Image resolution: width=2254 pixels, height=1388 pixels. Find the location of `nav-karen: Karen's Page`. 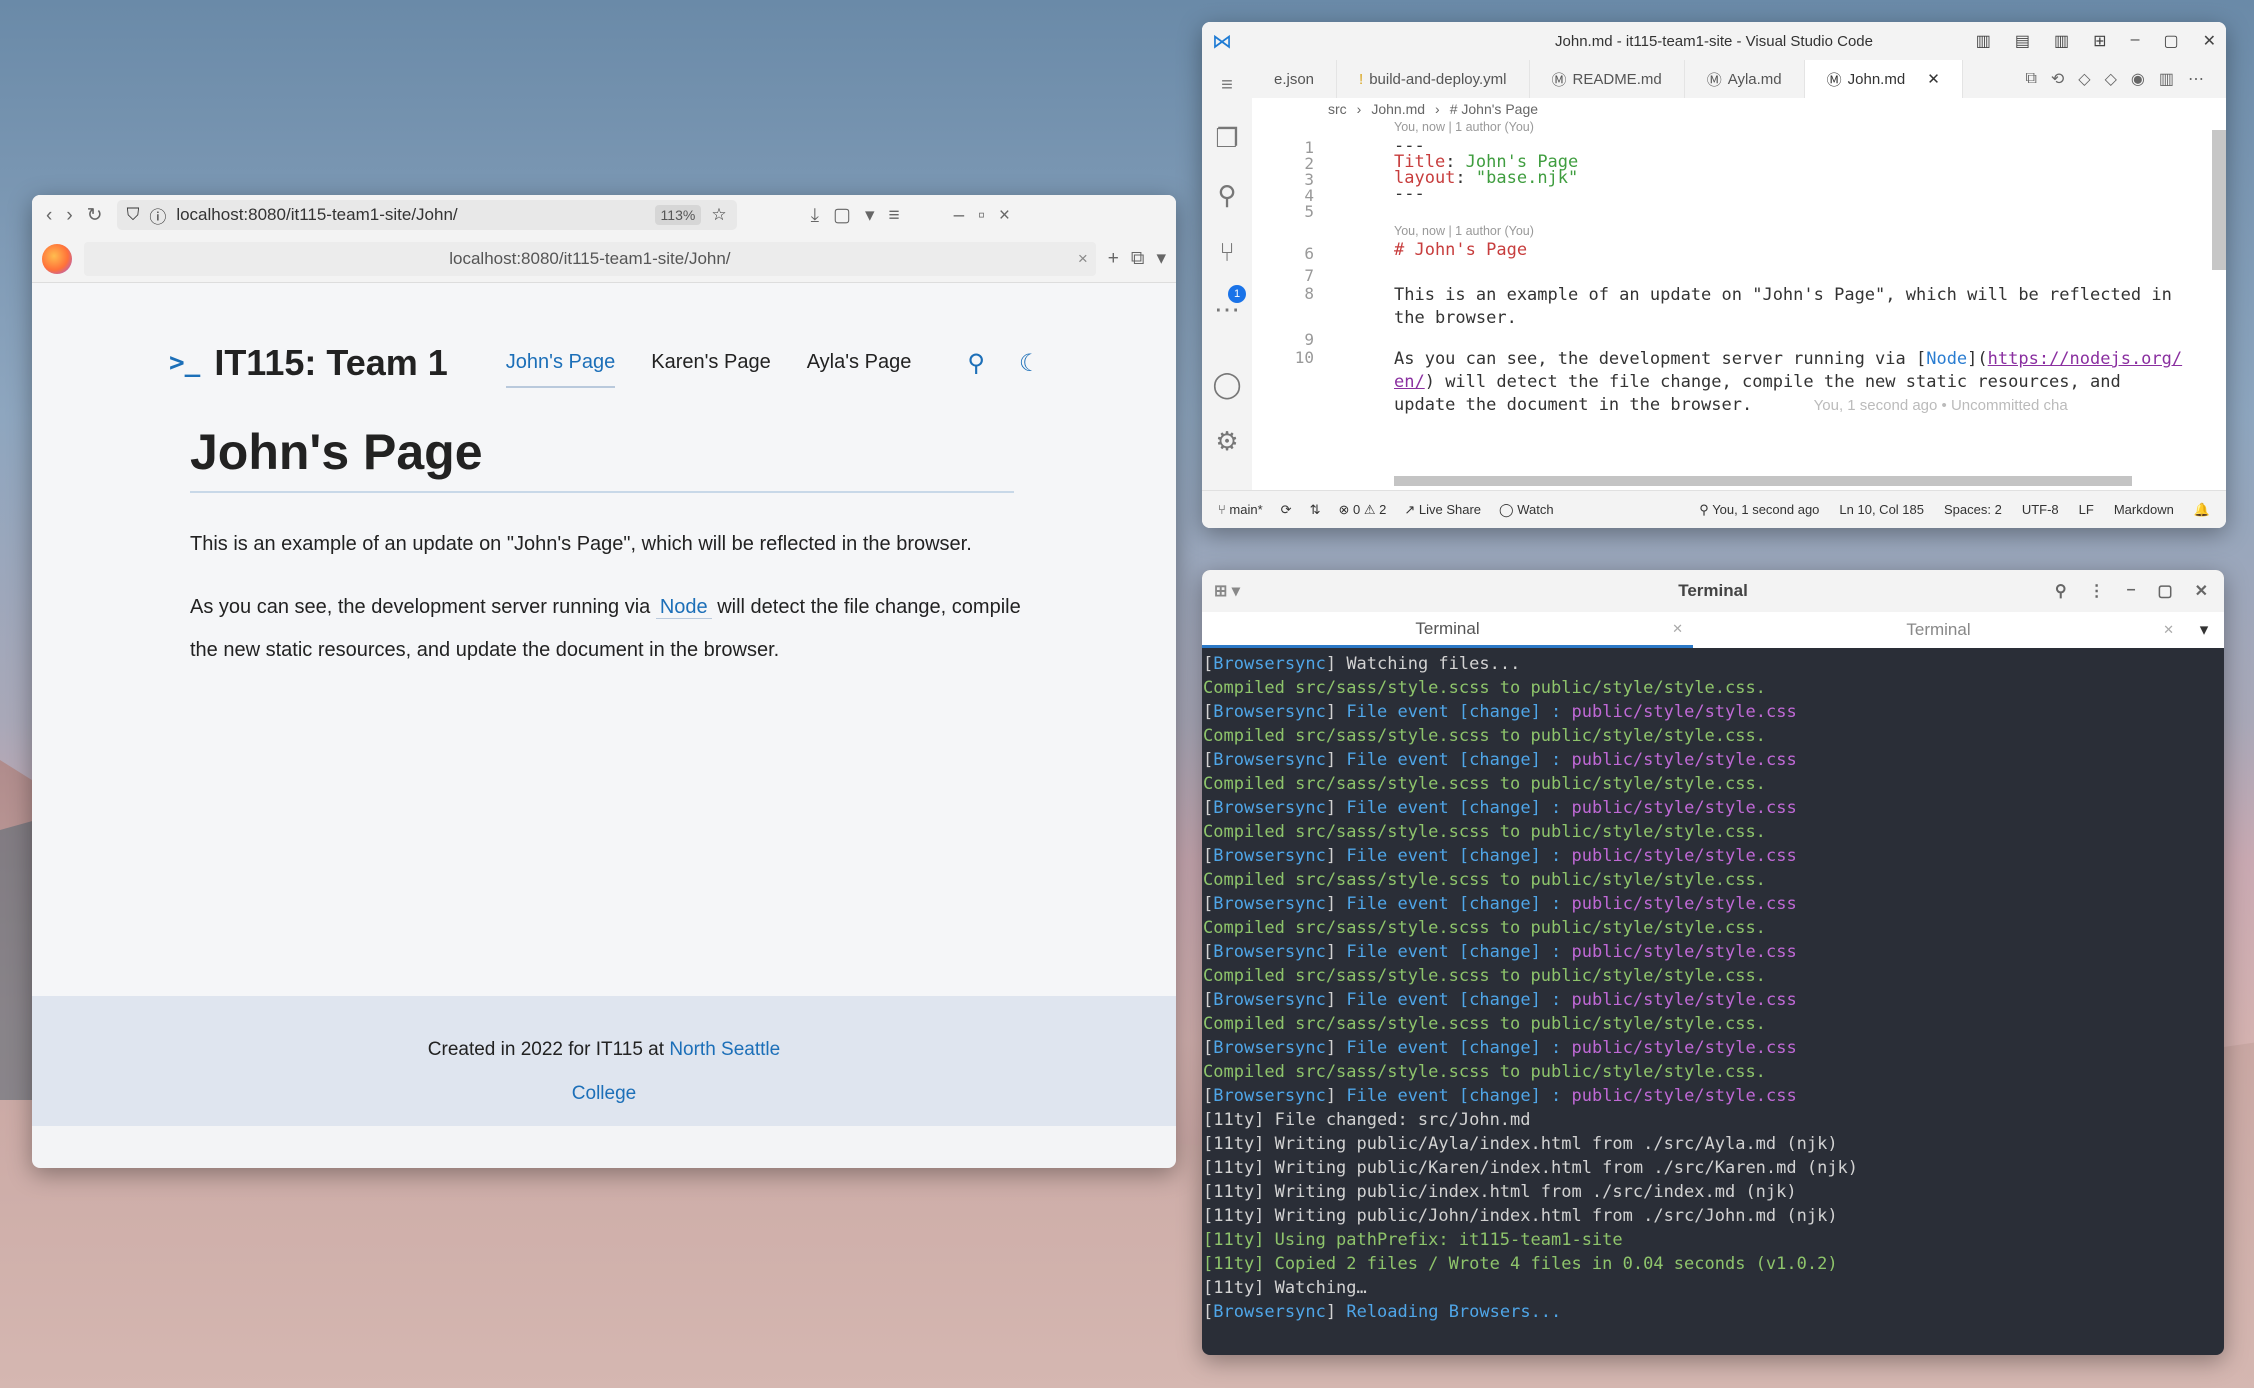

nav-karen: Karen's Page is located at coordinates (710, 369).